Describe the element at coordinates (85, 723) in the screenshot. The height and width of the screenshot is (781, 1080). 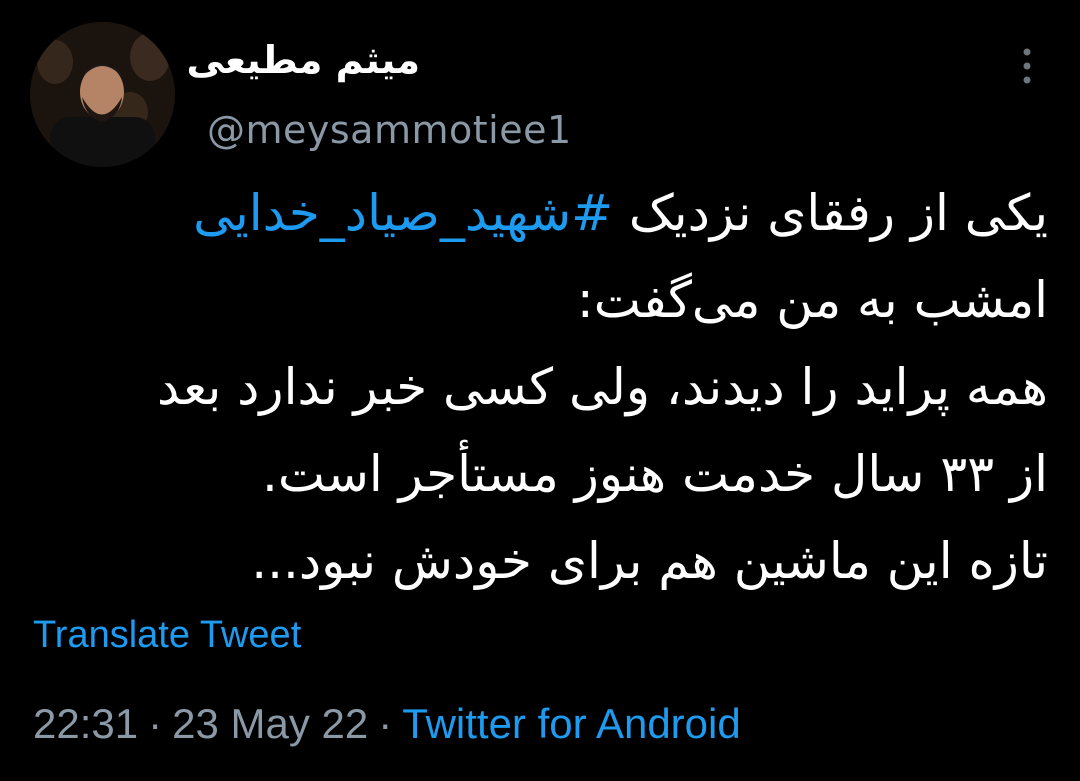
I see `tweet-time: 22:31` at that location.